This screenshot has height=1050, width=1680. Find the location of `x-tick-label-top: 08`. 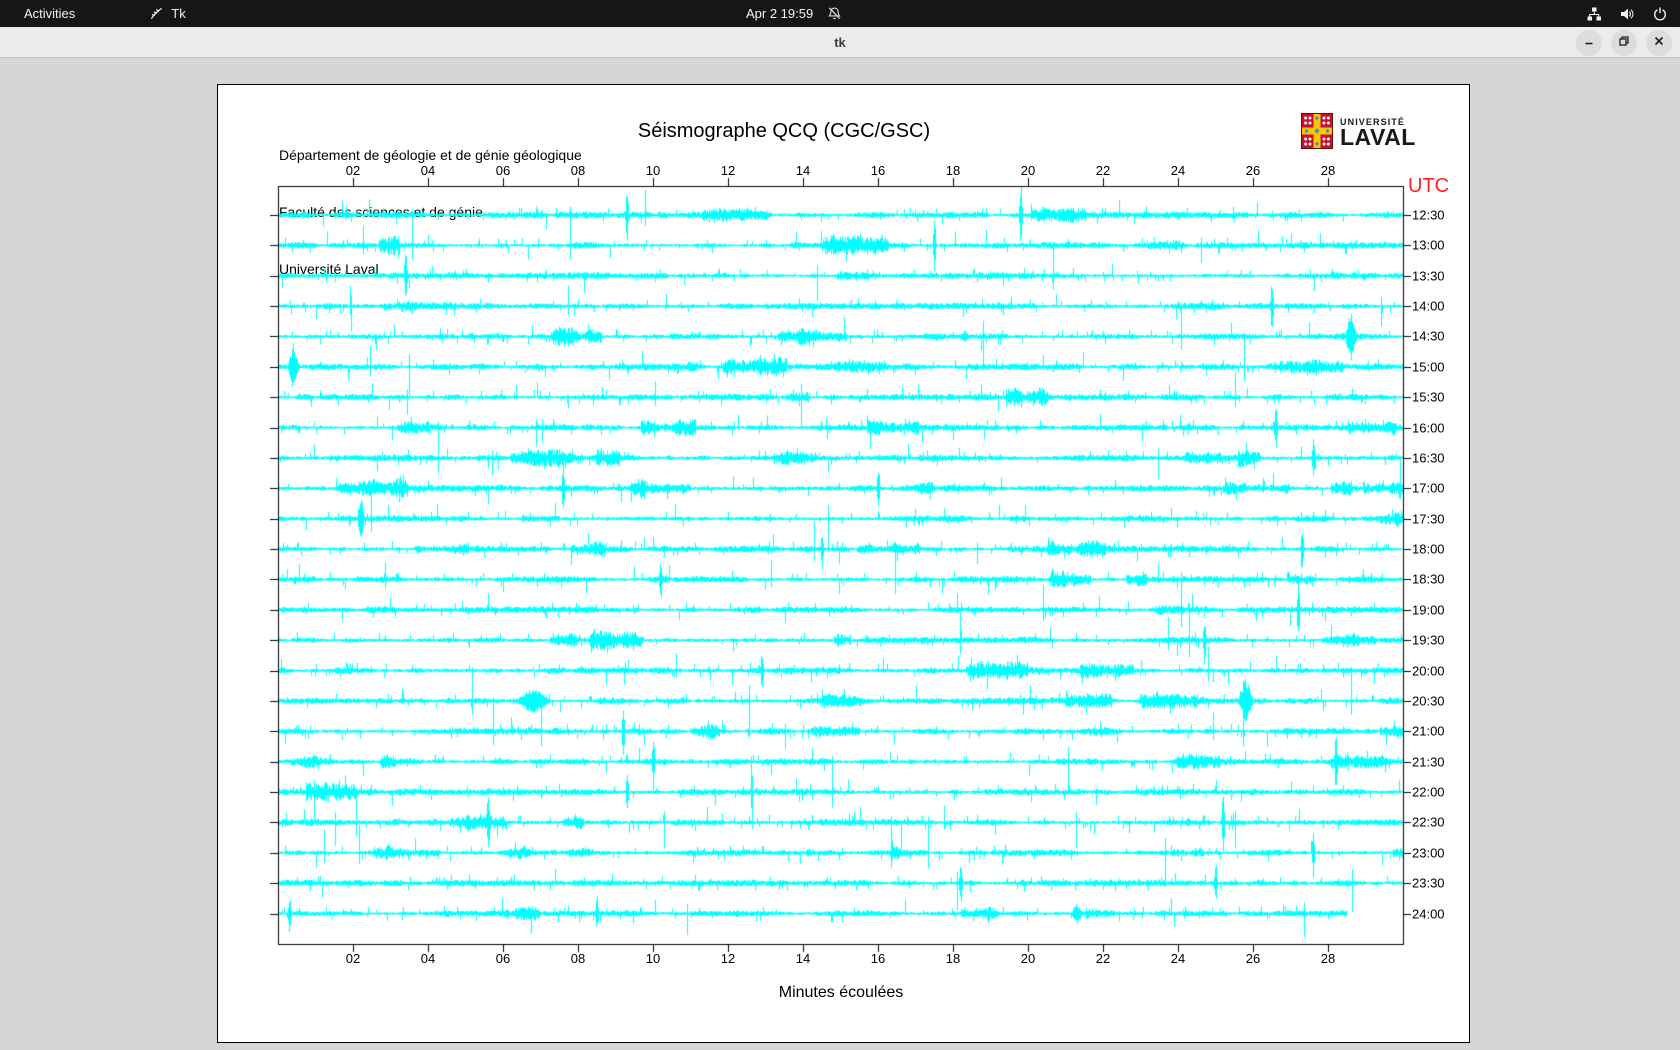

x-tick-label-top: 08 is located at coordinates (578, 170).